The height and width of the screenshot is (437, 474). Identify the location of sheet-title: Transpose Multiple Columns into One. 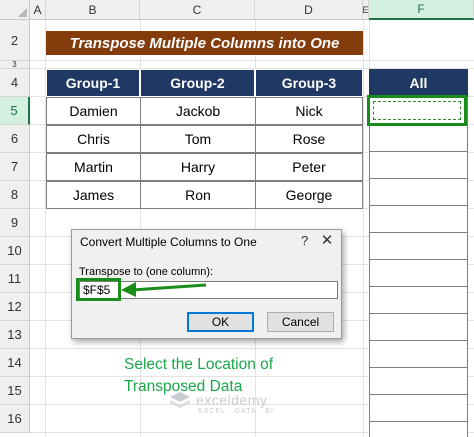
(204, 43).